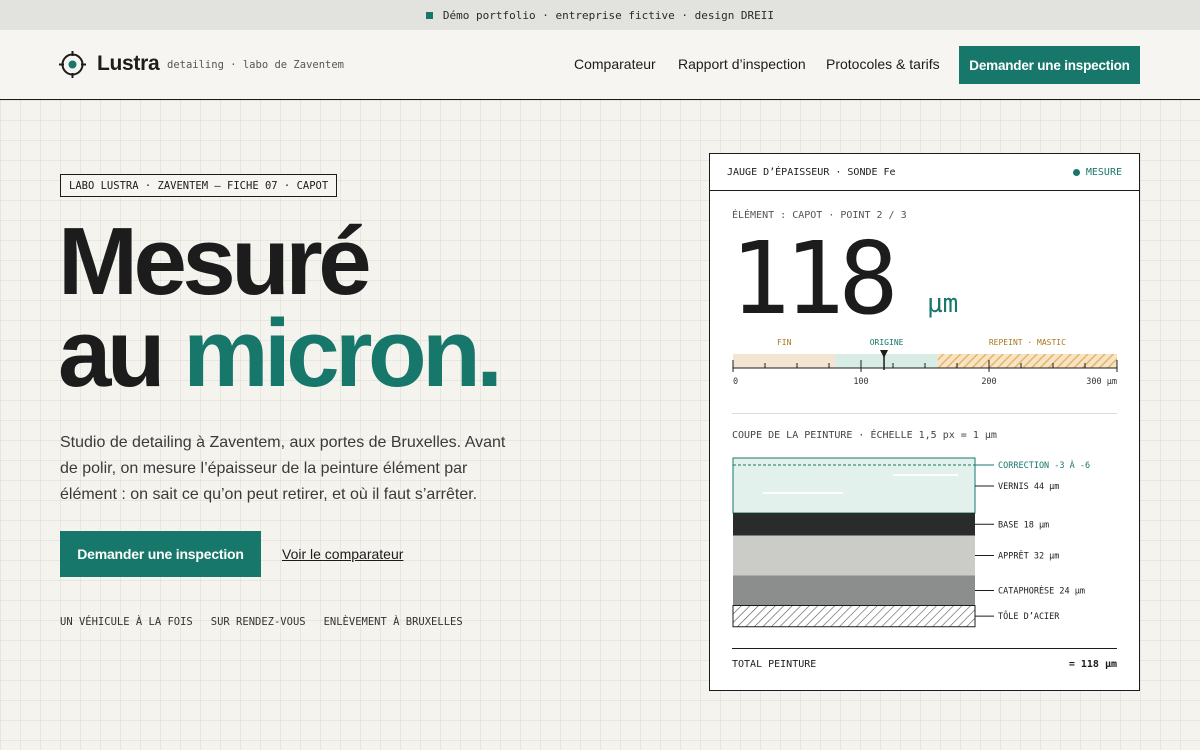 The width and height of the screenshot is (1200, 750). I want to click on scale-tick-label: 300 µm, so click(1101, 382).